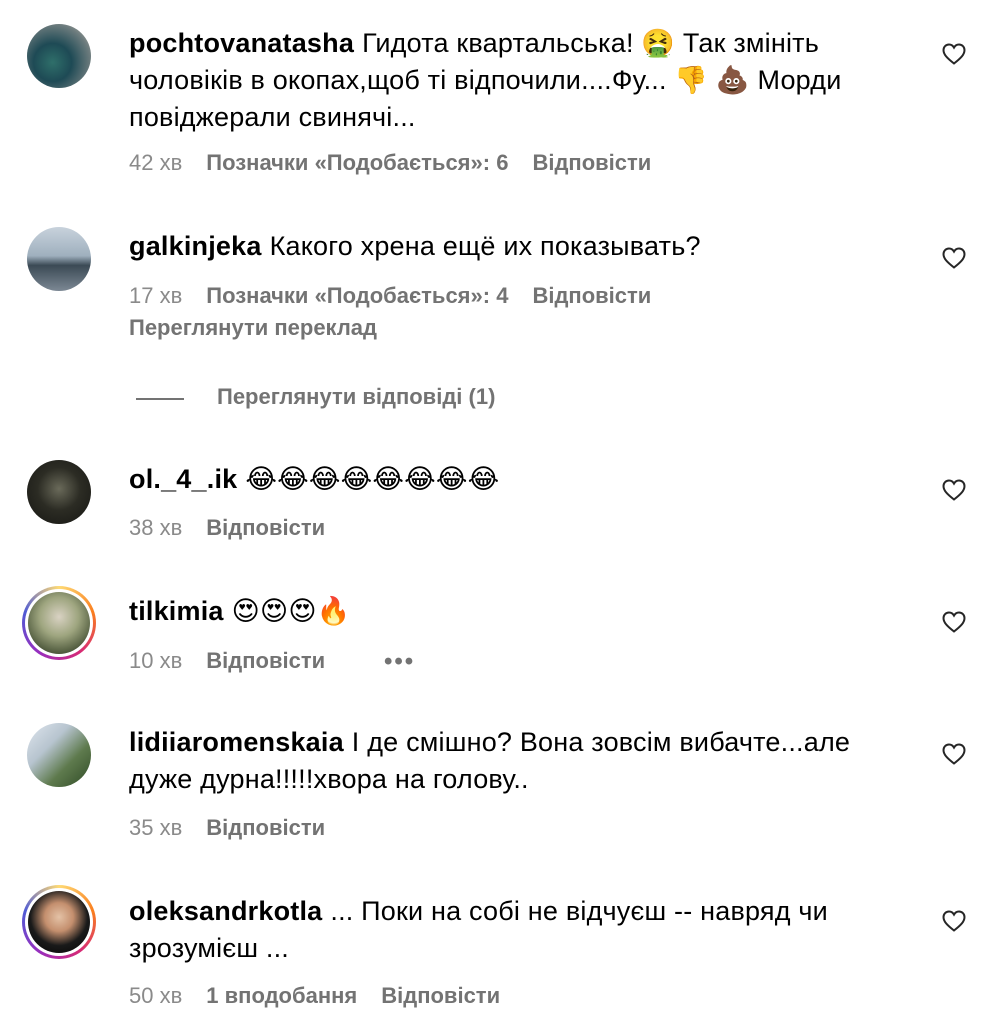 The image size is (986, 1020). What do you see at coordinates (155, 527) in the screenshot?
I see `comment-time: 38 хв` at bounding box center [155, 527].